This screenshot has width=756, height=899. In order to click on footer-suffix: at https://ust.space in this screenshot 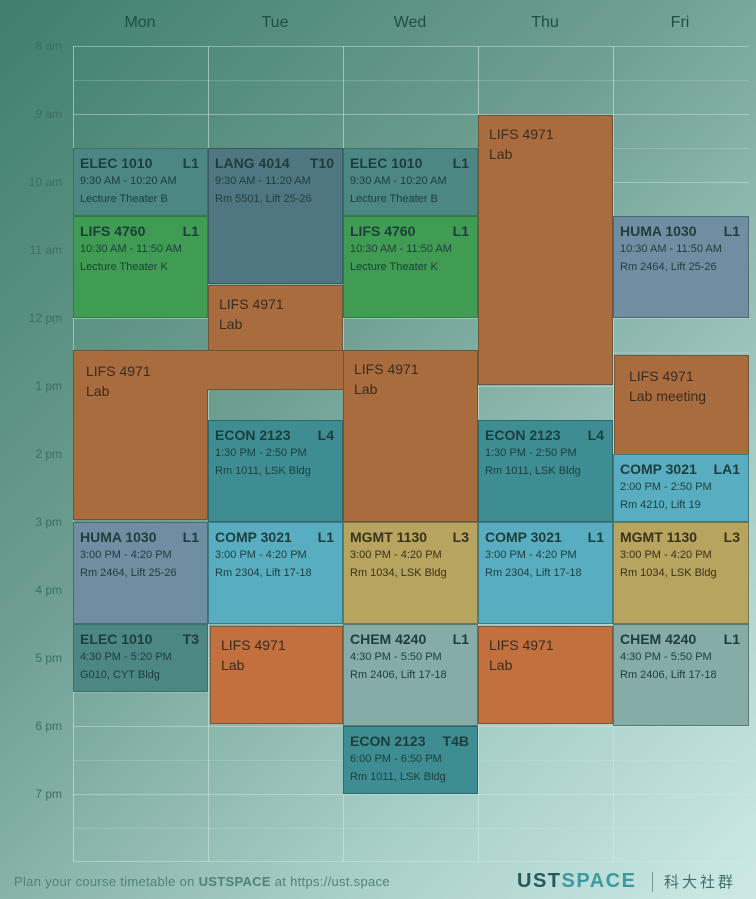, I will do `click(330, 881)`.